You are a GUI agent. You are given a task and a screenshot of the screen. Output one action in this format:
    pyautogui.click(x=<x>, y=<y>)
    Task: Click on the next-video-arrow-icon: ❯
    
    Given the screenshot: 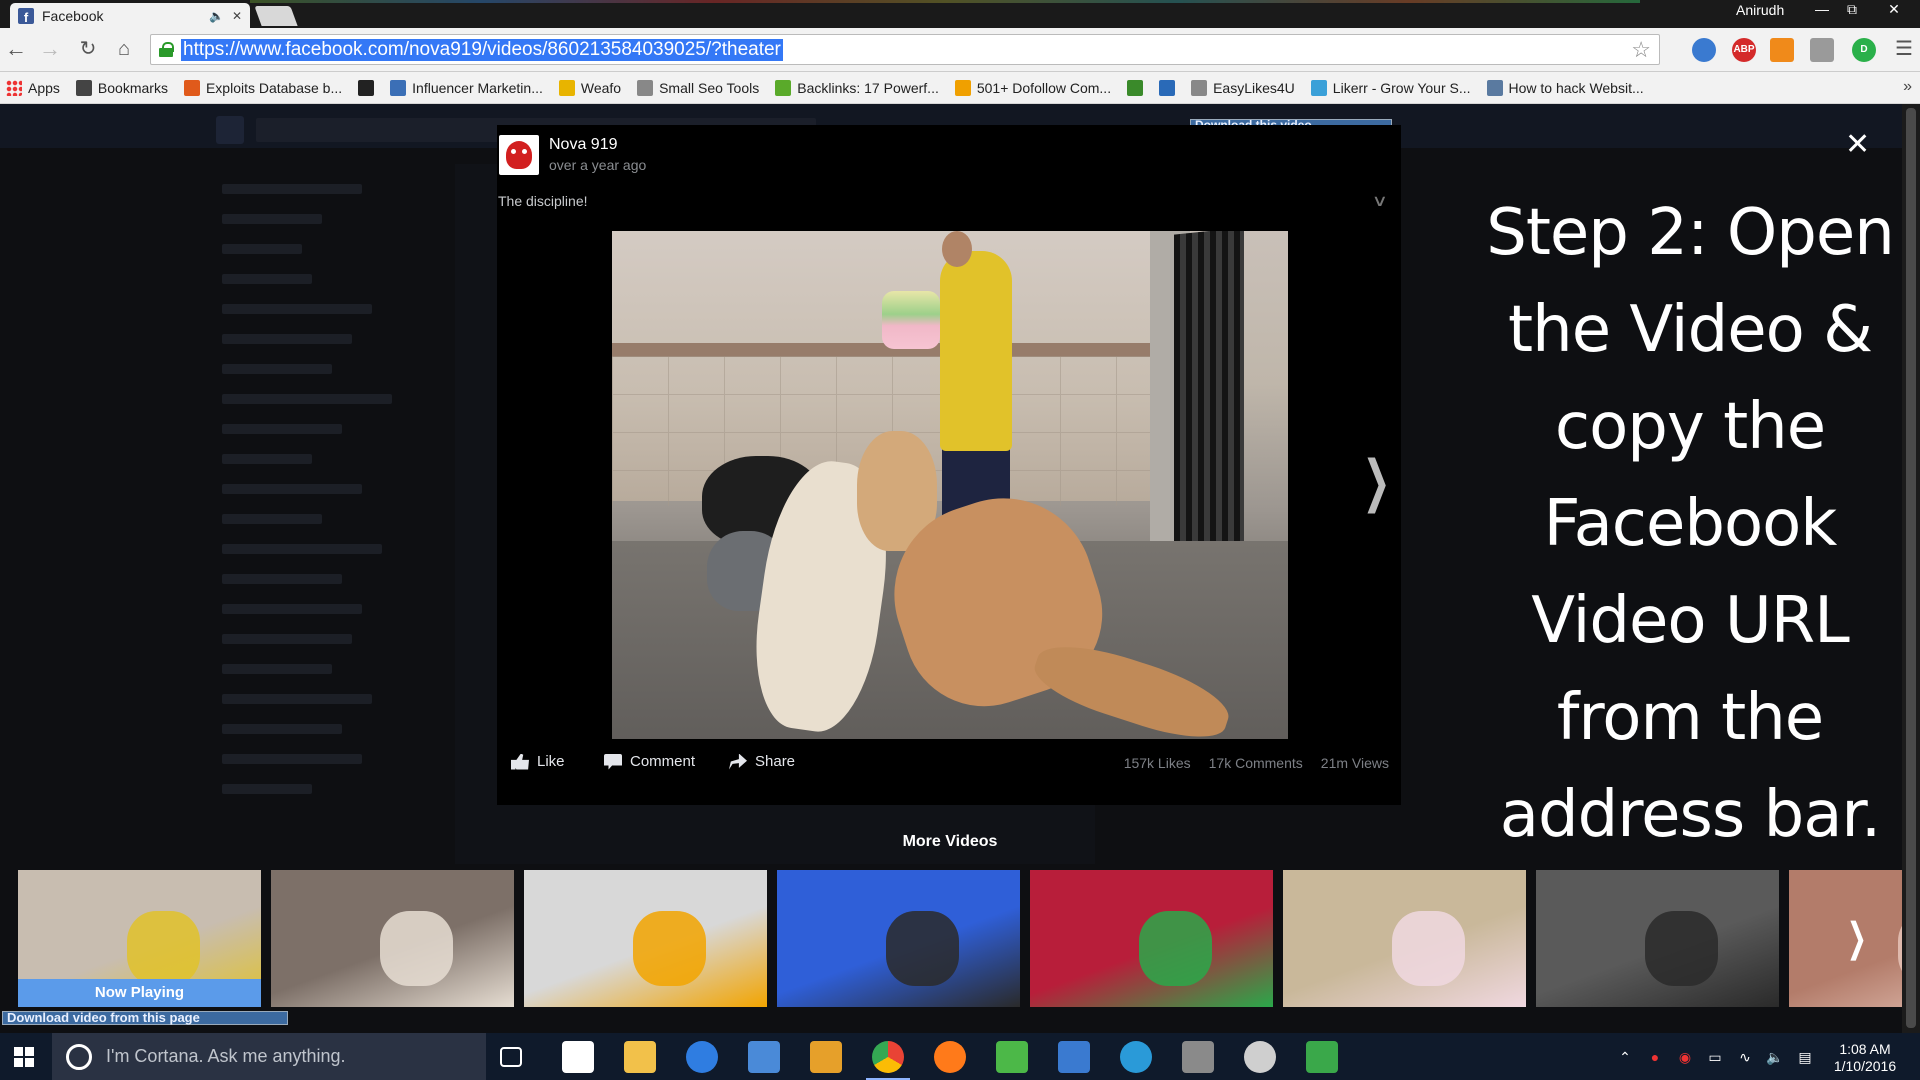 What is the action you would take?
    pyautogui.click(x=1376, y=481)
    